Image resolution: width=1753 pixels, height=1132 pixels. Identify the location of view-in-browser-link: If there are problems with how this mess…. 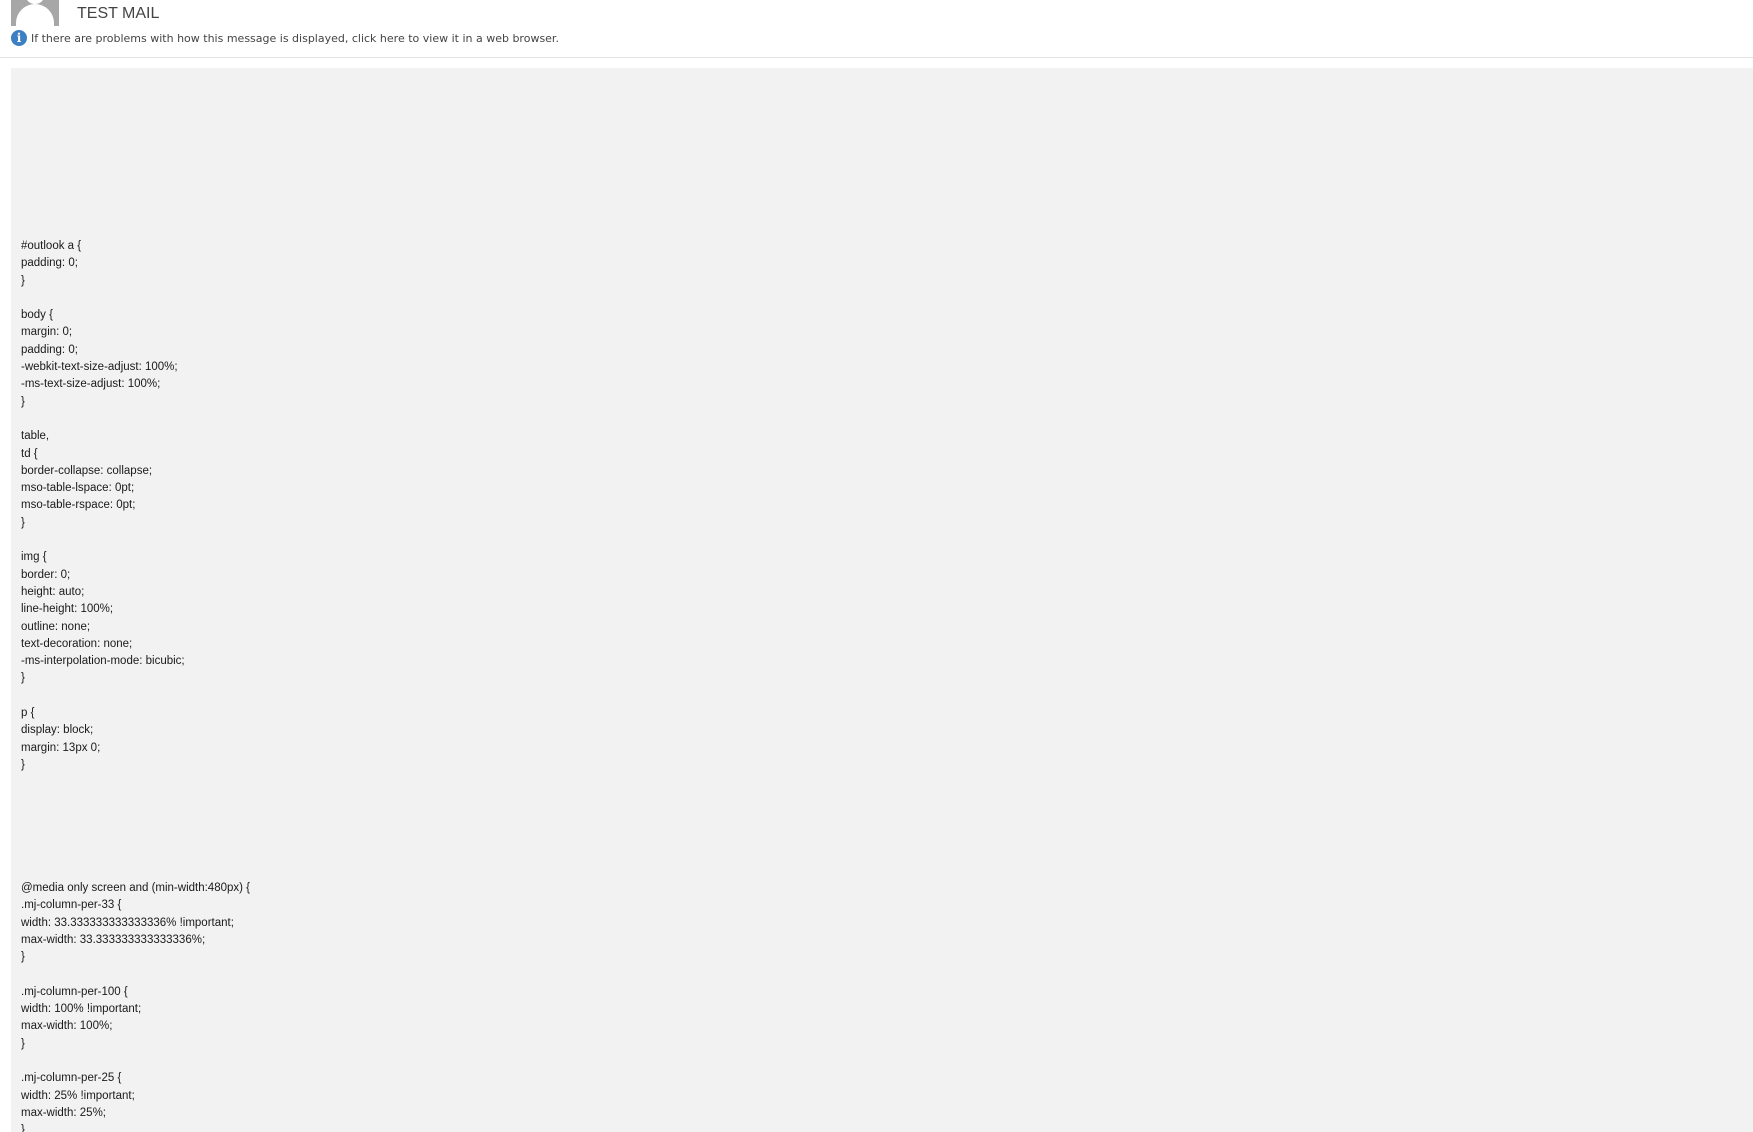
(295, 38).